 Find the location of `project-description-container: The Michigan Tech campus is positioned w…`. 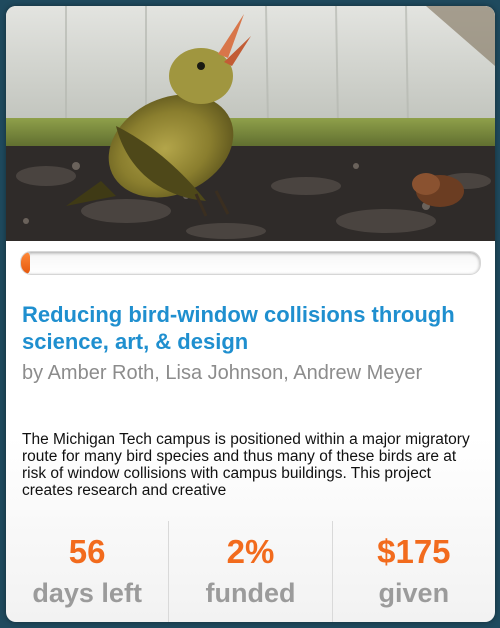

project-description-container: The Michigan Tech campus is positioned w… is located at coordinates (251, 472).